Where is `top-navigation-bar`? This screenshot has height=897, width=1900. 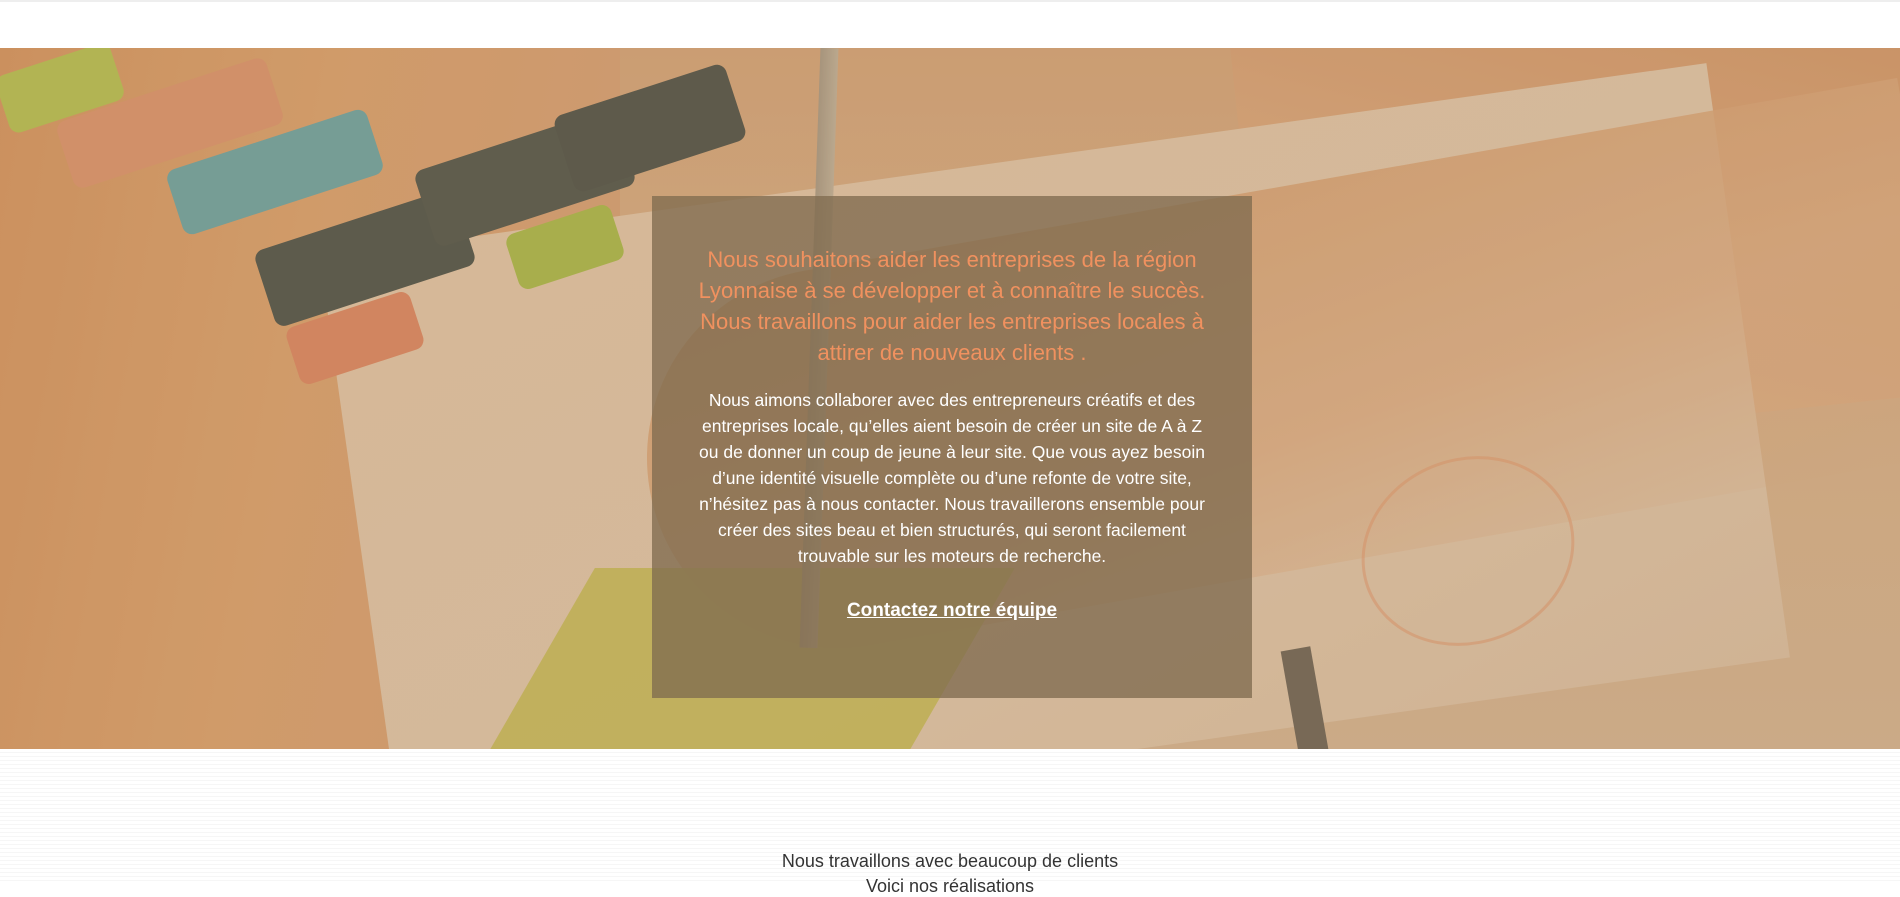 top-navigation-bar is located at coordinates (950, 24).